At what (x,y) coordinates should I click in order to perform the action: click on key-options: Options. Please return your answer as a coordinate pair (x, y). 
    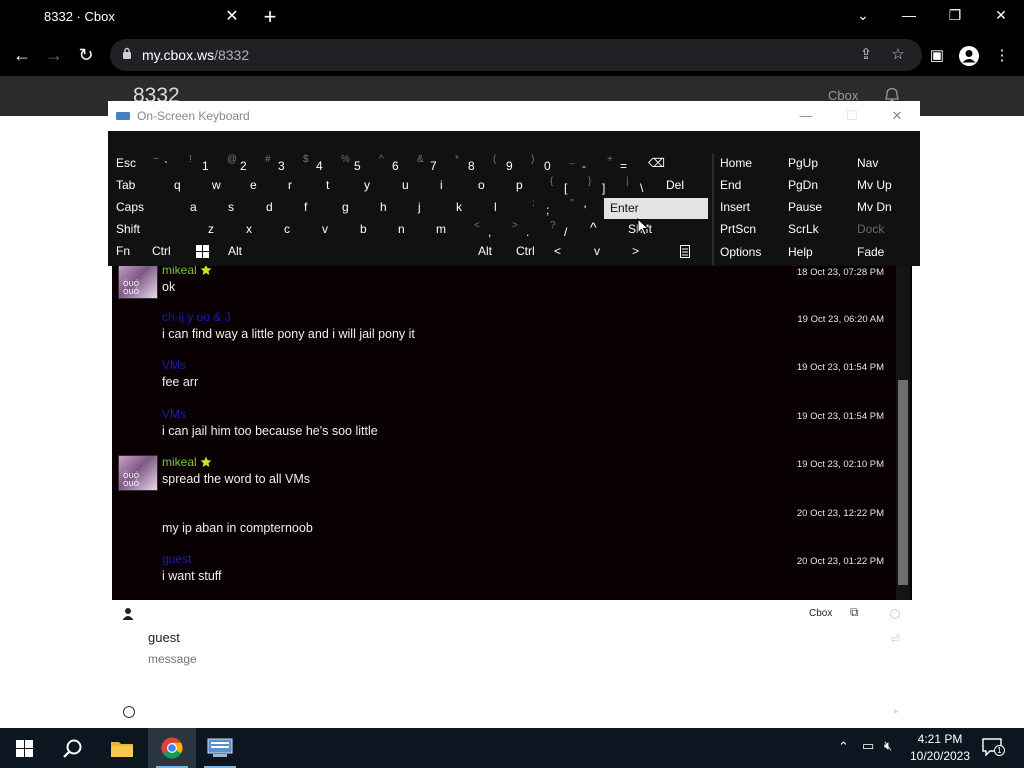
    Looking at the image, I should click on (747, 252).